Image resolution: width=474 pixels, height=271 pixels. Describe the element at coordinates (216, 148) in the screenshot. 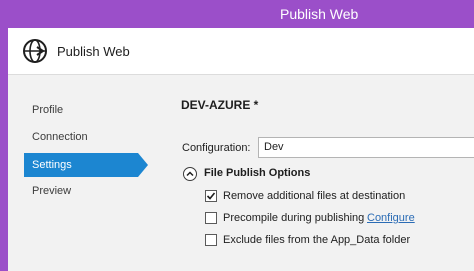

I see `configuration-label: Configuration:` at that location.